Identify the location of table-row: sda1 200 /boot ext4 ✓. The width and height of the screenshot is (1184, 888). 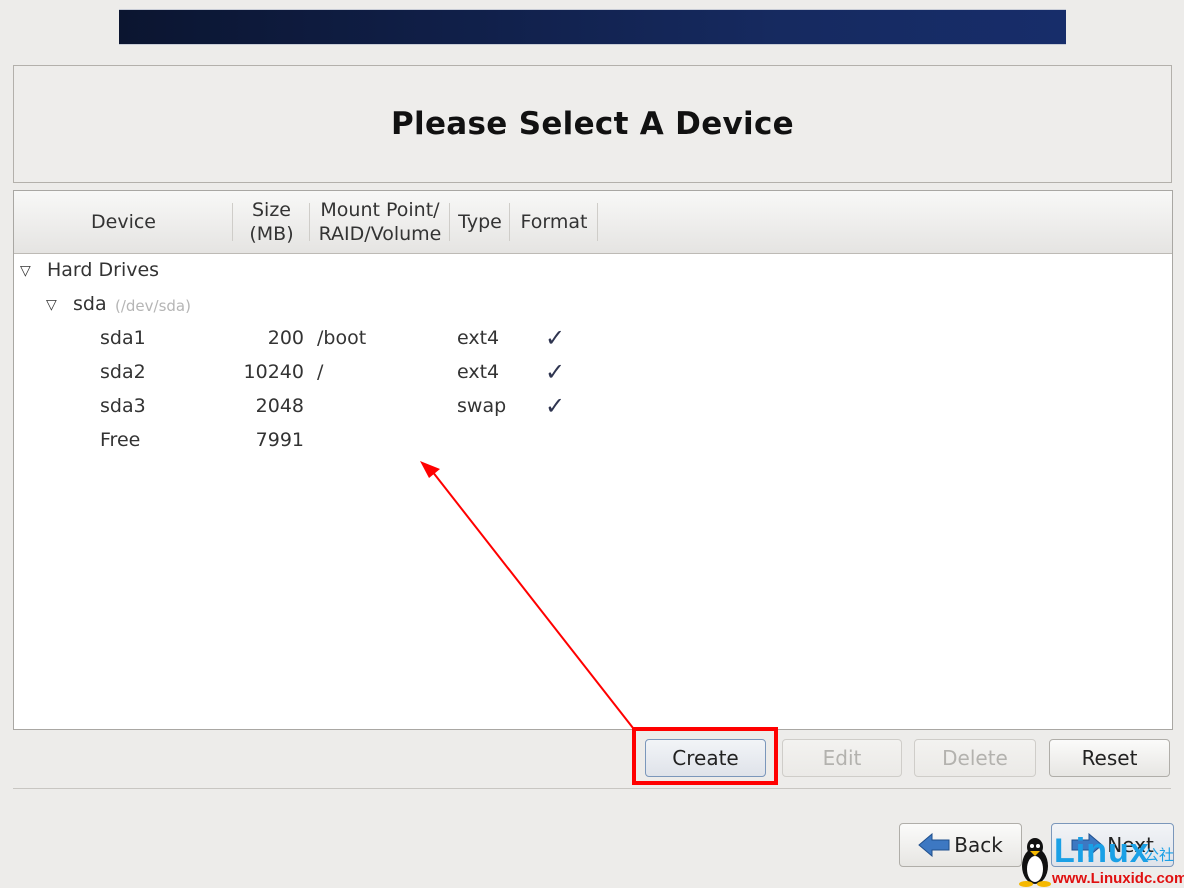
(593, 339).